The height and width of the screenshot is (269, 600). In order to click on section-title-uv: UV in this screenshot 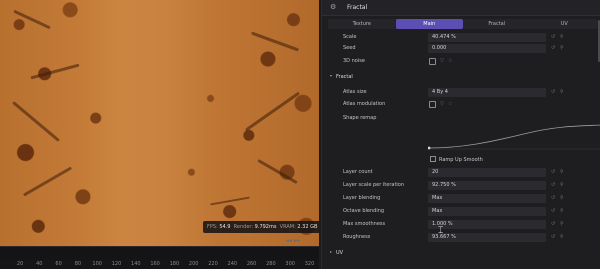, I will do `click(339, 253)`.